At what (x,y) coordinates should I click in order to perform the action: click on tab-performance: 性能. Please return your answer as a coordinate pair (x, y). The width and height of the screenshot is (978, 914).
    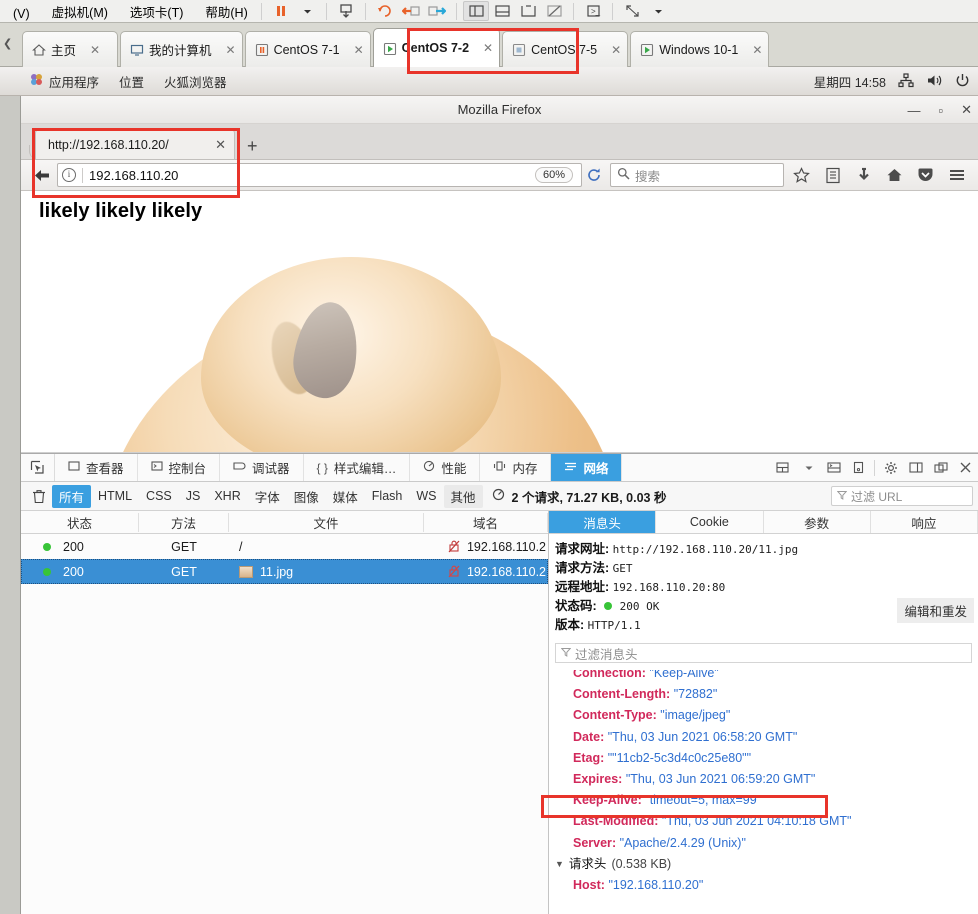
    Looking at the image, I should click on (445, 467).